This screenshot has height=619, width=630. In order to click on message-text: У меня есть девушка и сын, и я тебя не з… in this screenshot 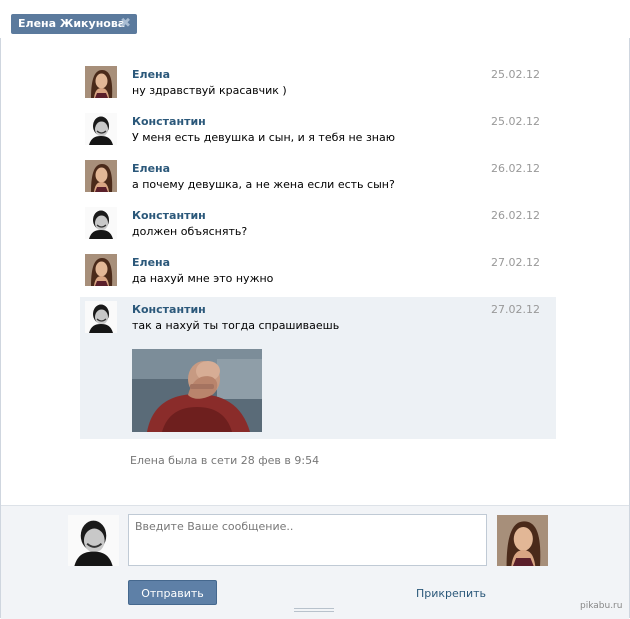, I will do `click(263, 137)`.